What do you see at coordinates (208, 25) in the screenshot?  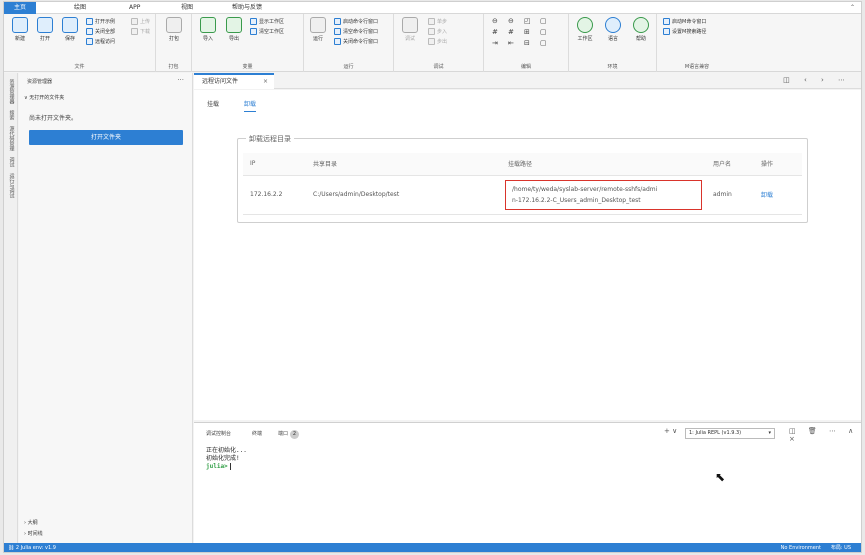 I see `import-icon` at bounding box center [208, 25].